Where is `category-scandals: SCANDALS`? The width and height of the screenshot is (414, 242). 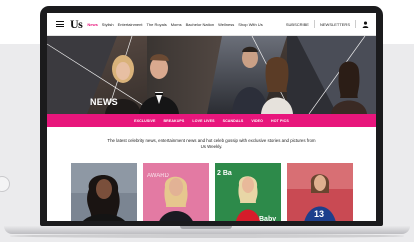
category-scandals: SCANDALS is located at coordinates (233, 121).